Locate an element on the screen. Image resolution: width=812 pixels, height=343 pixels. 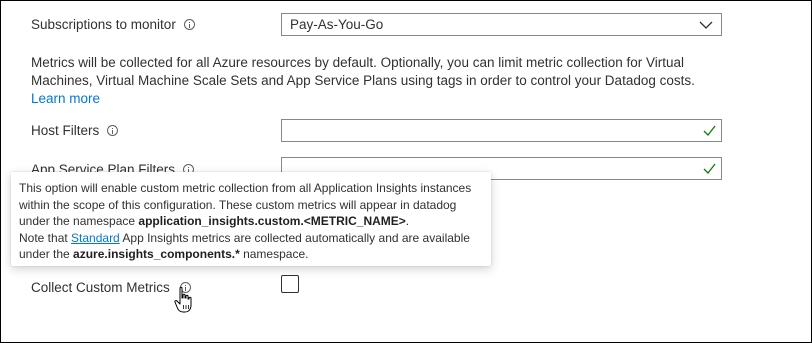
collect-custom-metrics-label-row: Collect Custom Metrics is located at coordinates (111, 287).